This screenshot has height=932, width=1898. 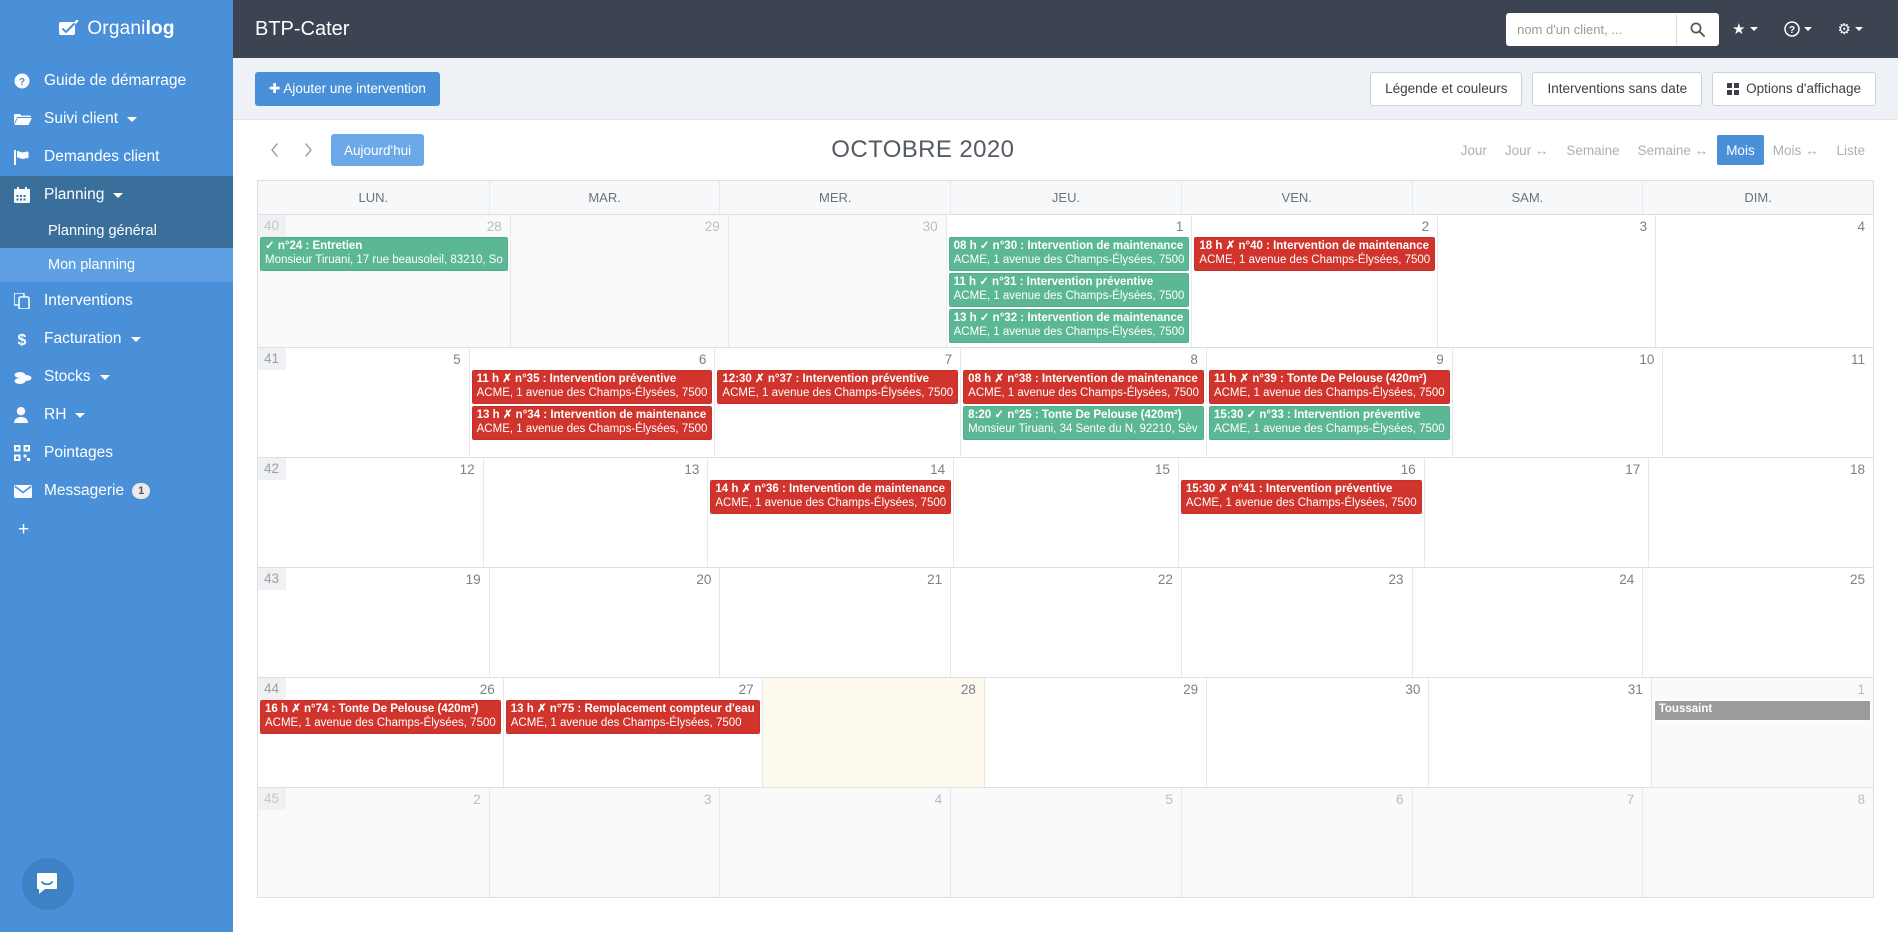 What do you see at coordinates (604, 622) in the screenshot?
I see `calendar-day-cell: 20` at bounding box center [604, 622].